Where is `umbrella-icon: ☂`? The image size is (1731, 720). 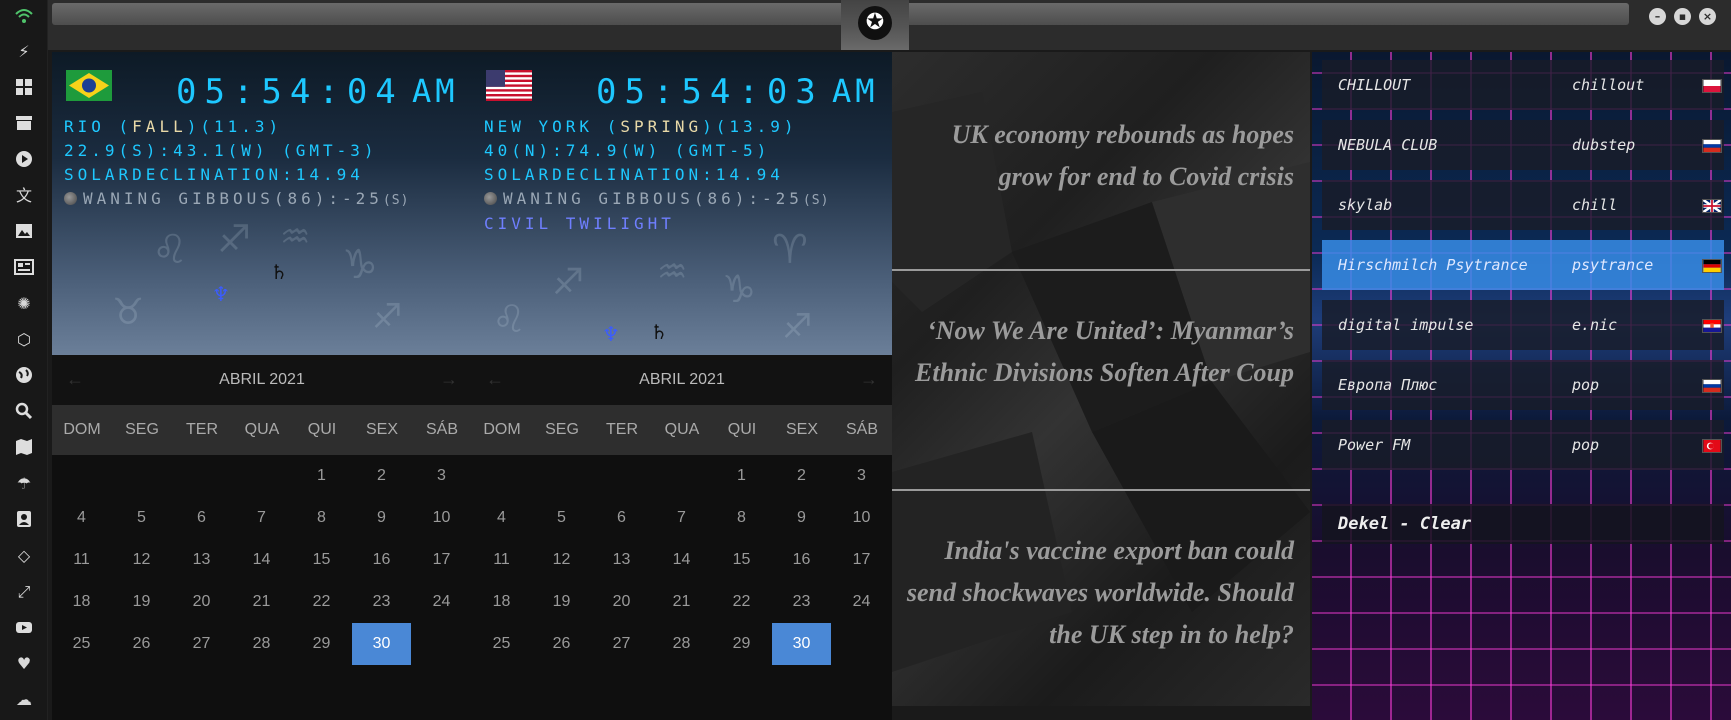
umbrella-icon: ☂ is located at coordinates (24, 484).